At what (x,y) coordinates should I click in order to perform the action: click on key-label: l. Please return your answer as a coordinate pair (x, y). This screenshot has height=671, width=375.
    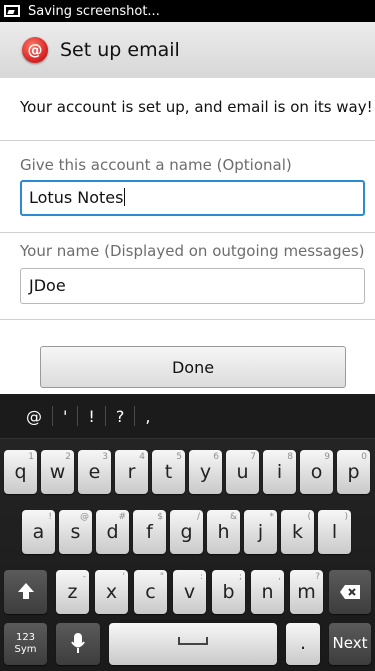
    Looking at the image, I should click on (334, 532).